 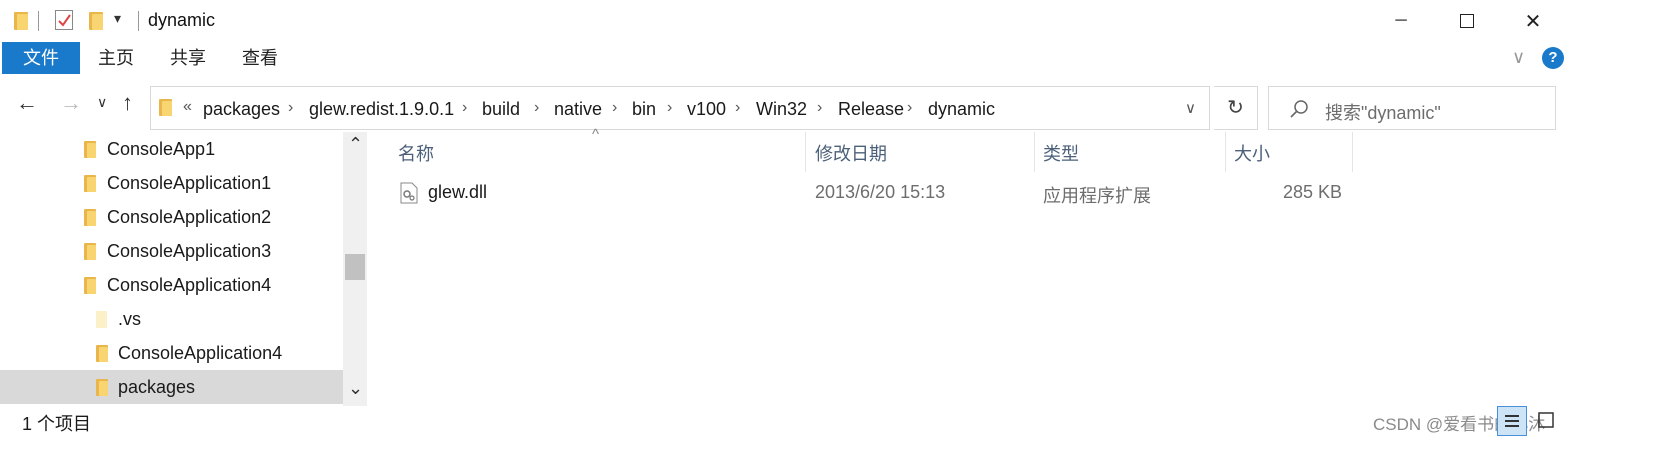 I want to click on tree-item-label: ConsoleApplication2, so click(x=189, y=217).